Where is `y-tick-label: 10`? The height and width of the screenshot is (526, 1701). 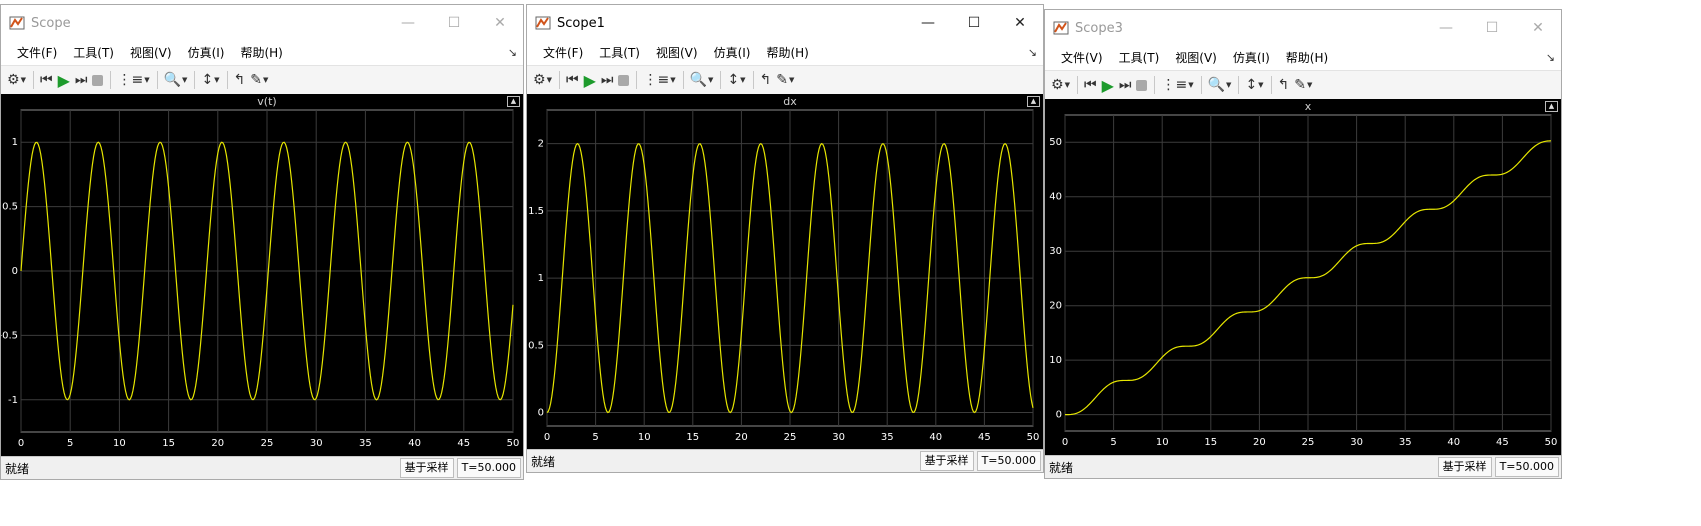 y-tick-label: 10 is located at coordinates (1055, 360).